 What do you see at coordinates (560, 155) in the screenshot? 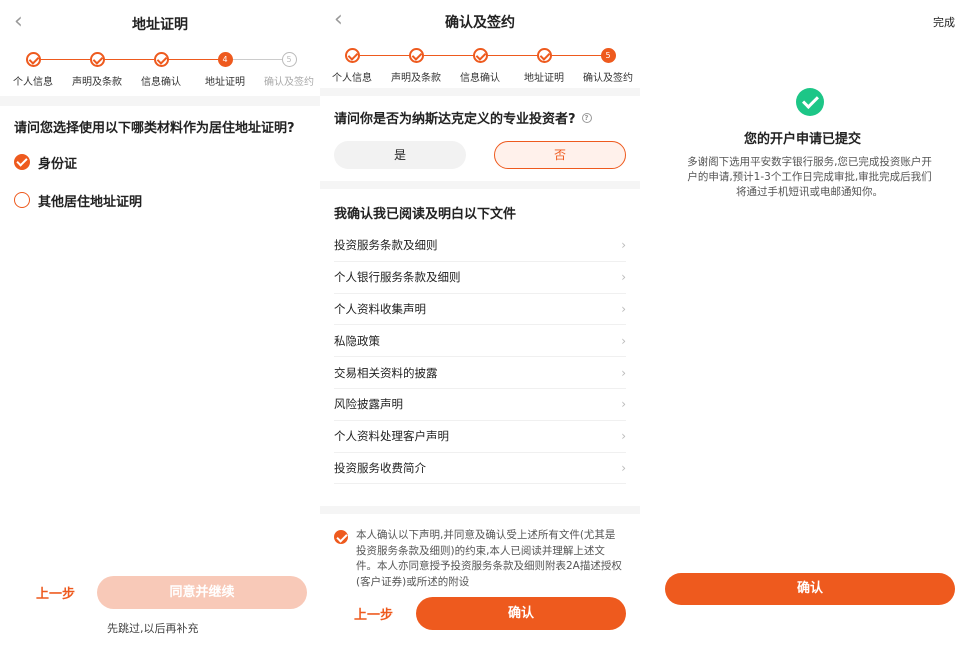
I see `no-button: 否` at bounding box center [560, 155].